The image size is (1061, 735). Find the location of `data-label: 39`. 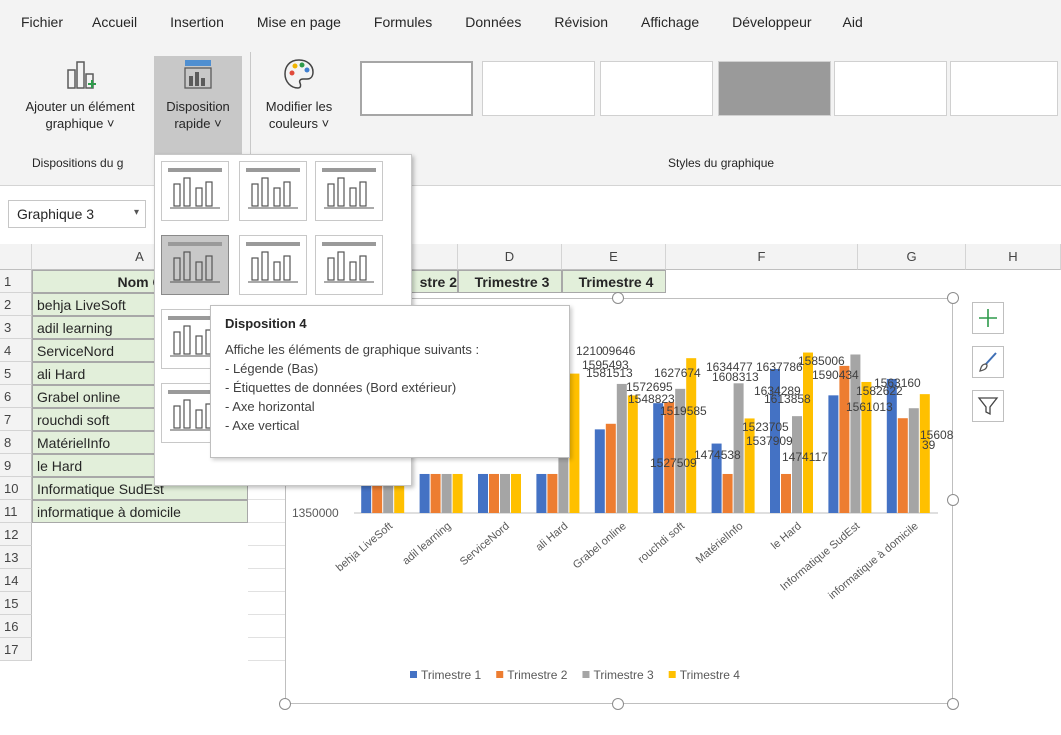

data-label: 39 is located at coordinates (929, 445).